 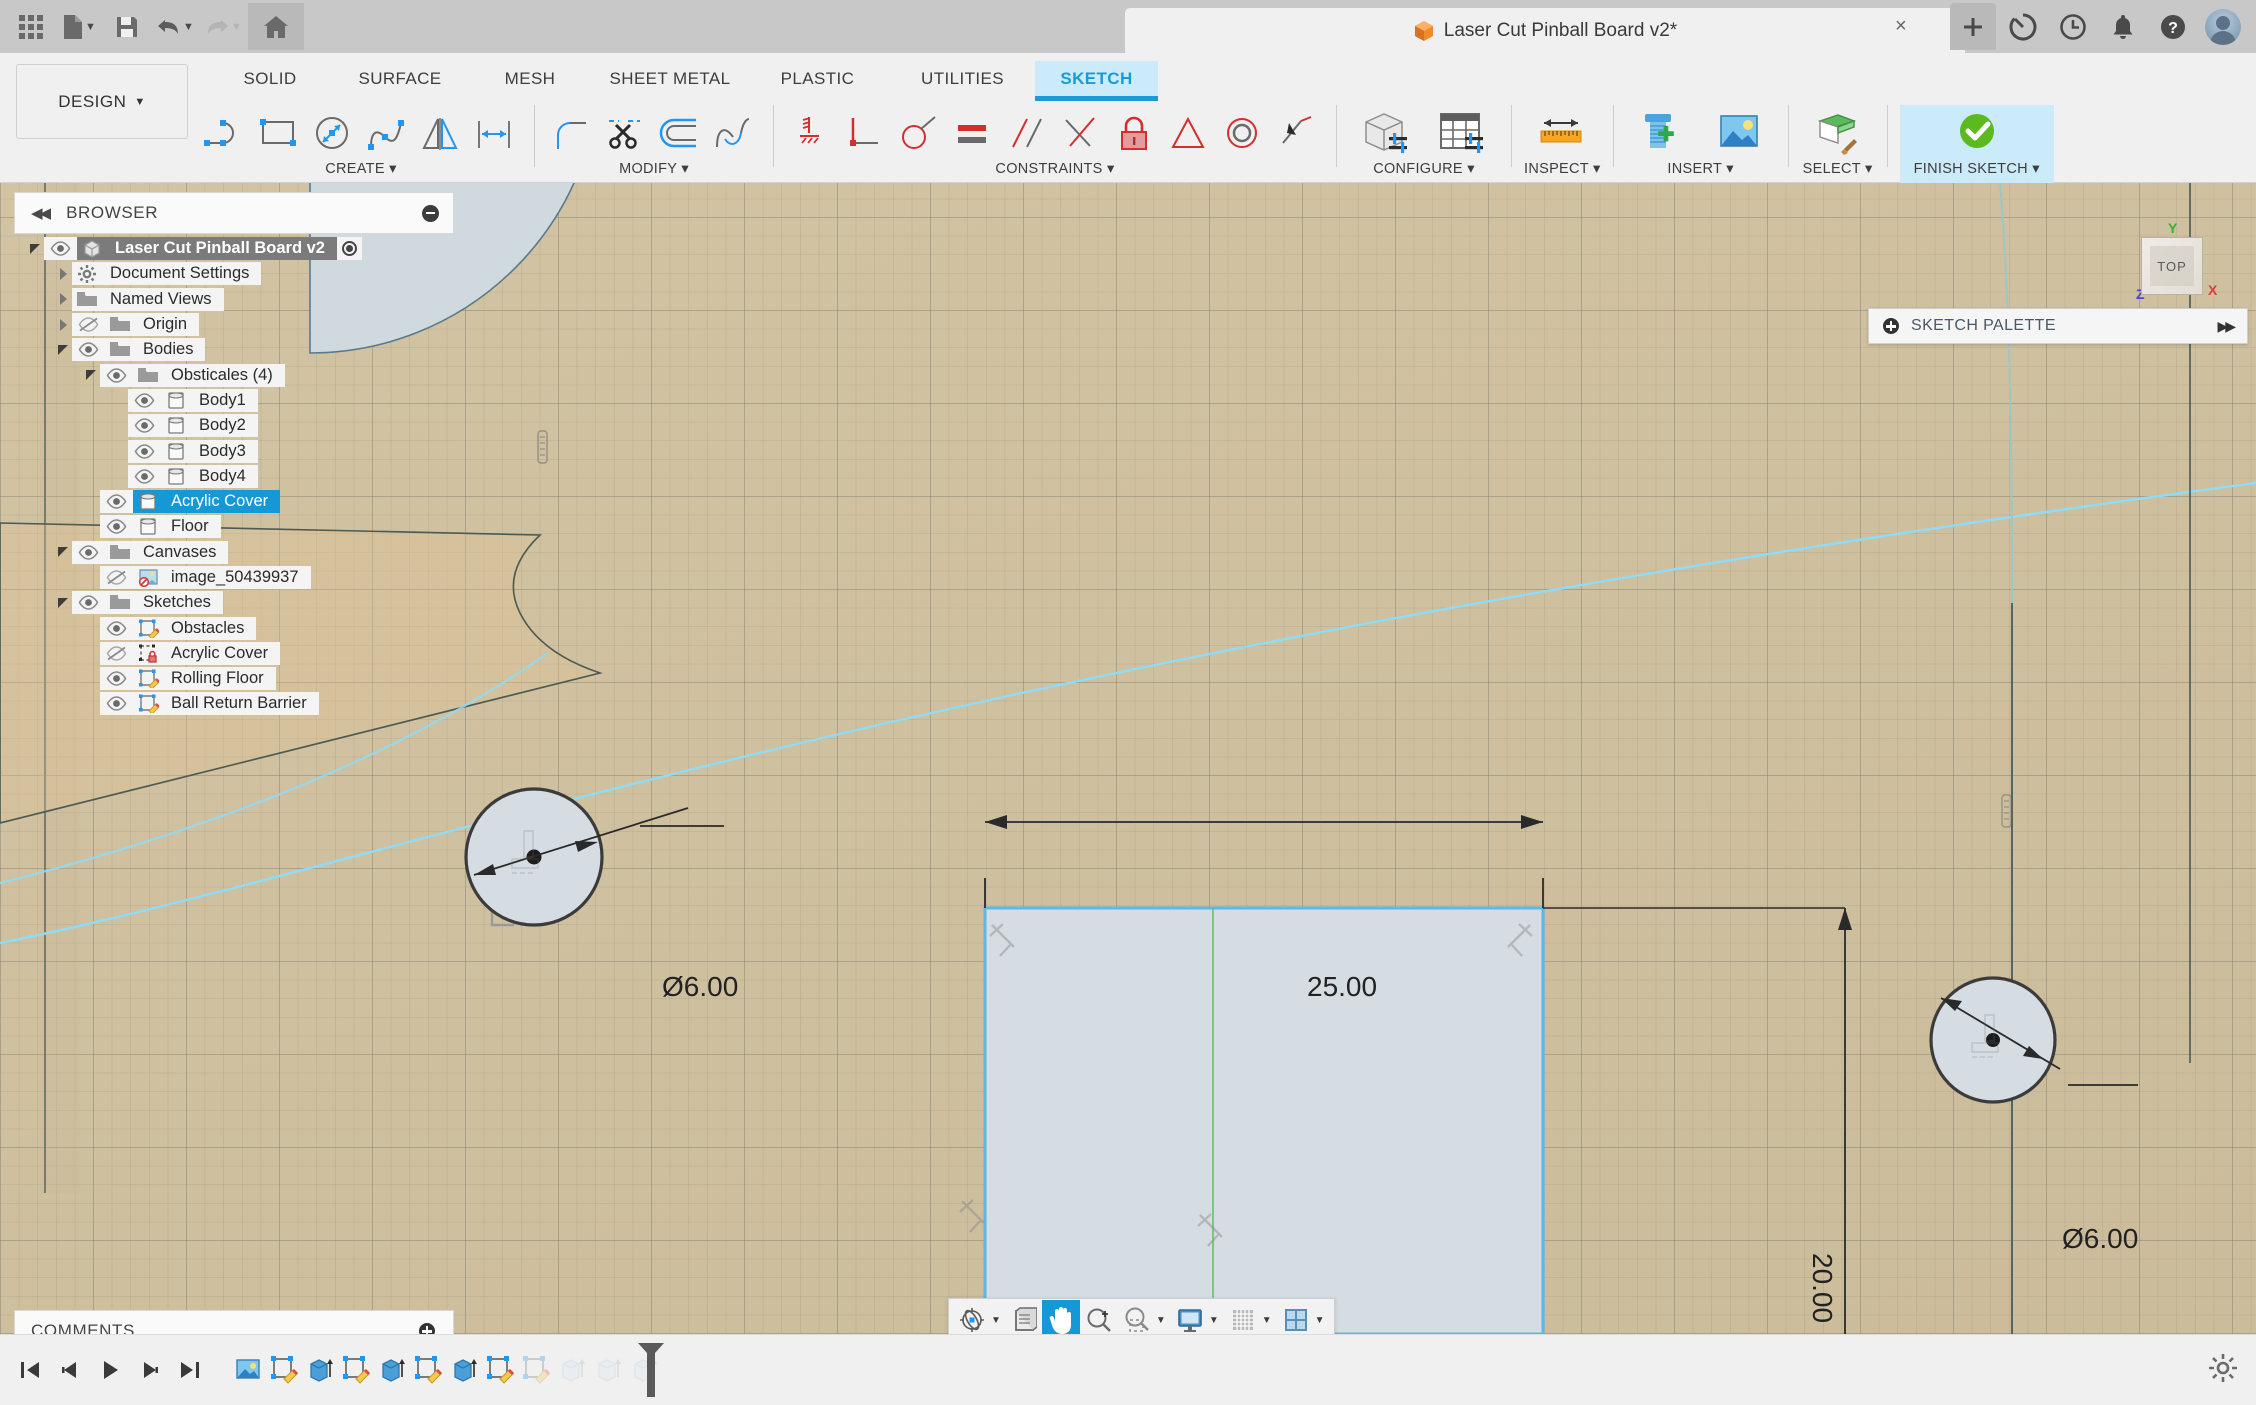 I want to click on workspace-selector: DESIGN ▼, so click(x=102, y=101).